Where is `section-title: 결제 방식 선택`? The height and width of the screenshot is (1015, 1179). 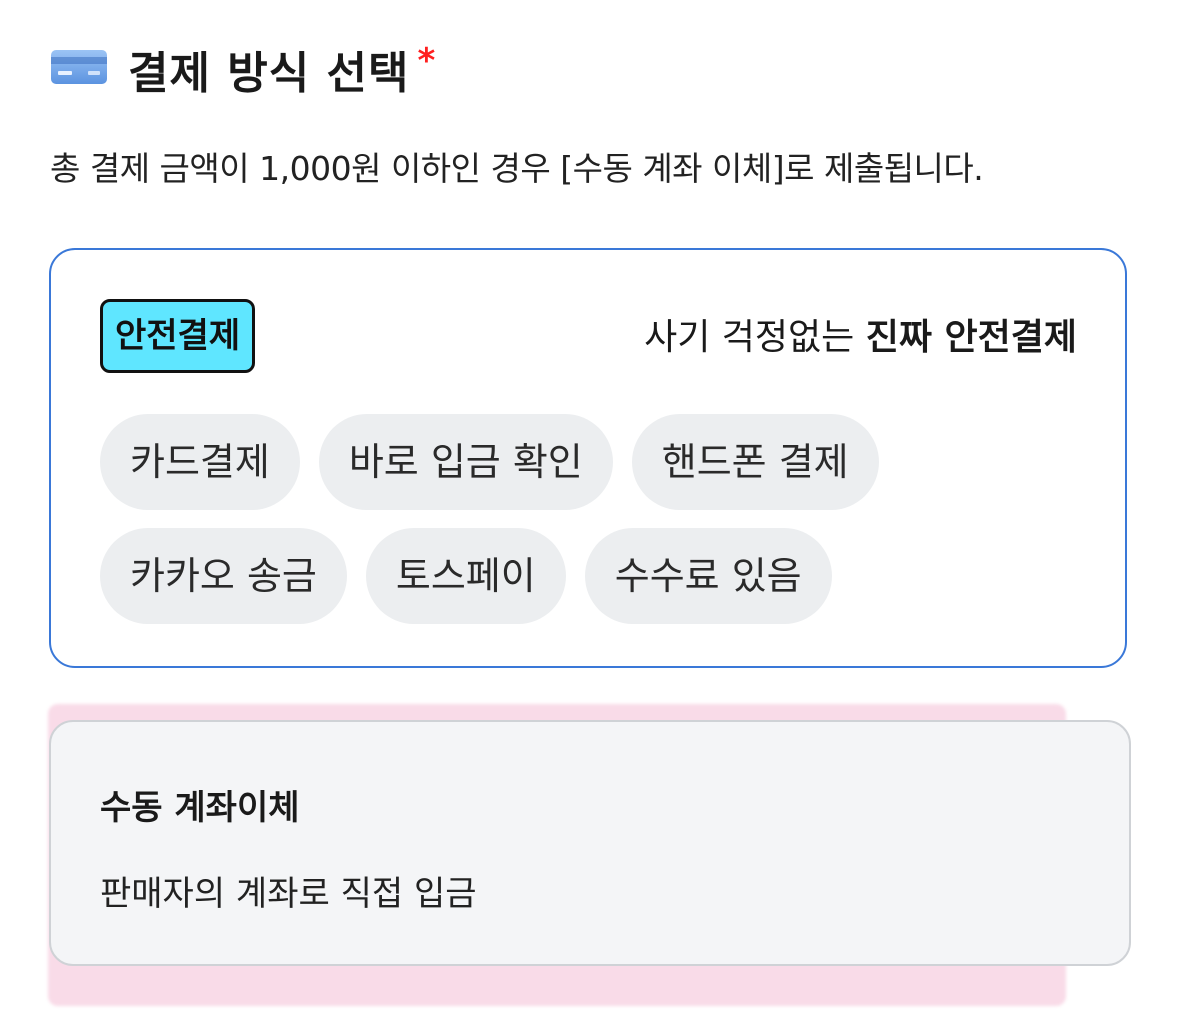 section-title: 결제 방식 선택 is located at coordinates (269, 73).